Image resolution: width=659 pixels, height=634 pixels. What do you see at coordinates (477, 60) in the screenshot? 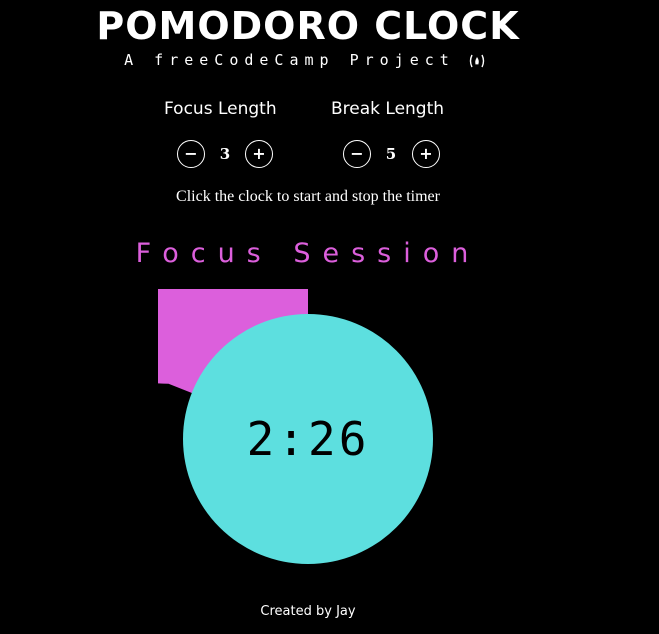
I see `fire-icon` at bounding box center [477, 60].